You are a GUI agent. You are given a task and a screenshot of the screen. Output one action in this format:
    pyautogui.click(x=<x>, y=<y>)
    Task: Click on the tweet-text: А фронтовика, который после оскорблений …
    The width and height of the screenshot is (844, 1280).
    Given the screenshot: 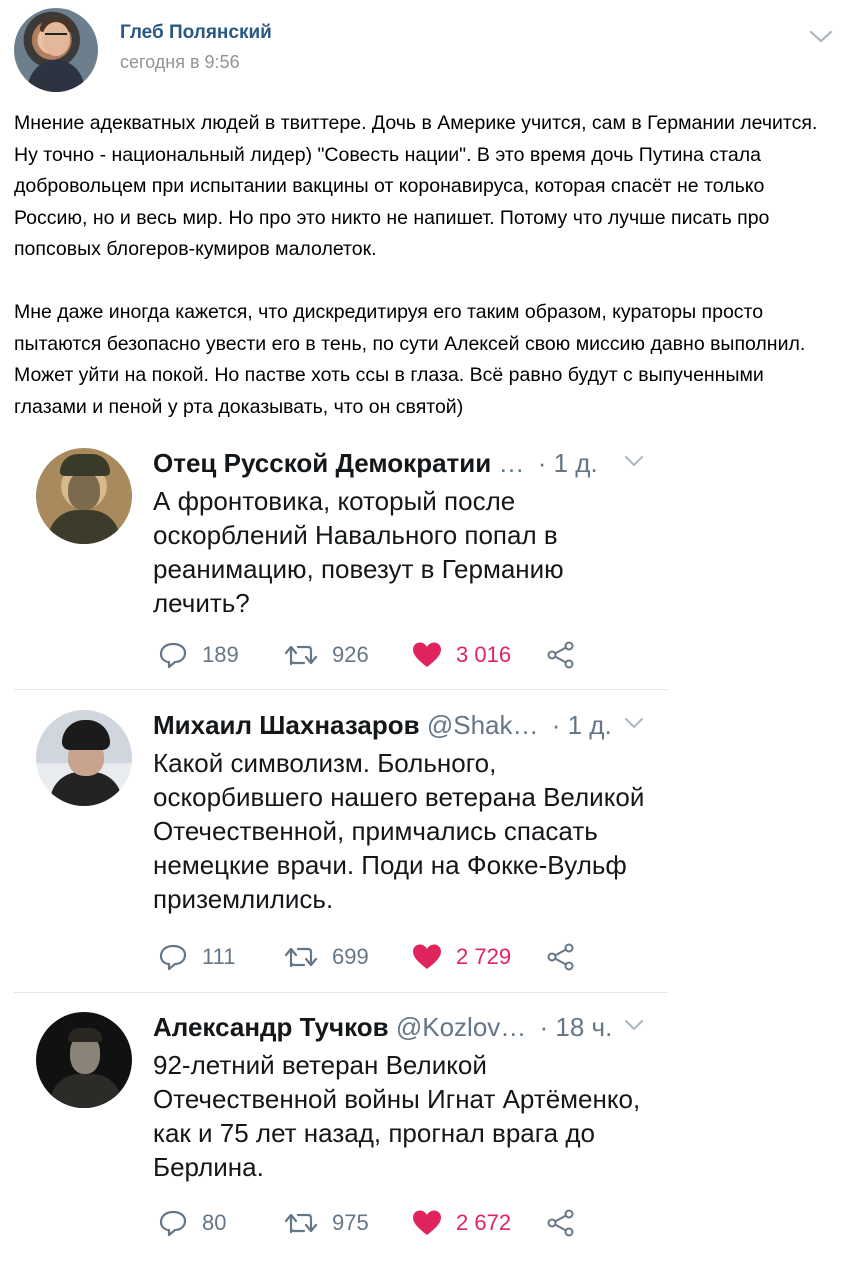 What is the action you would take?
    pyautogui.click(x=358, y=552)
    